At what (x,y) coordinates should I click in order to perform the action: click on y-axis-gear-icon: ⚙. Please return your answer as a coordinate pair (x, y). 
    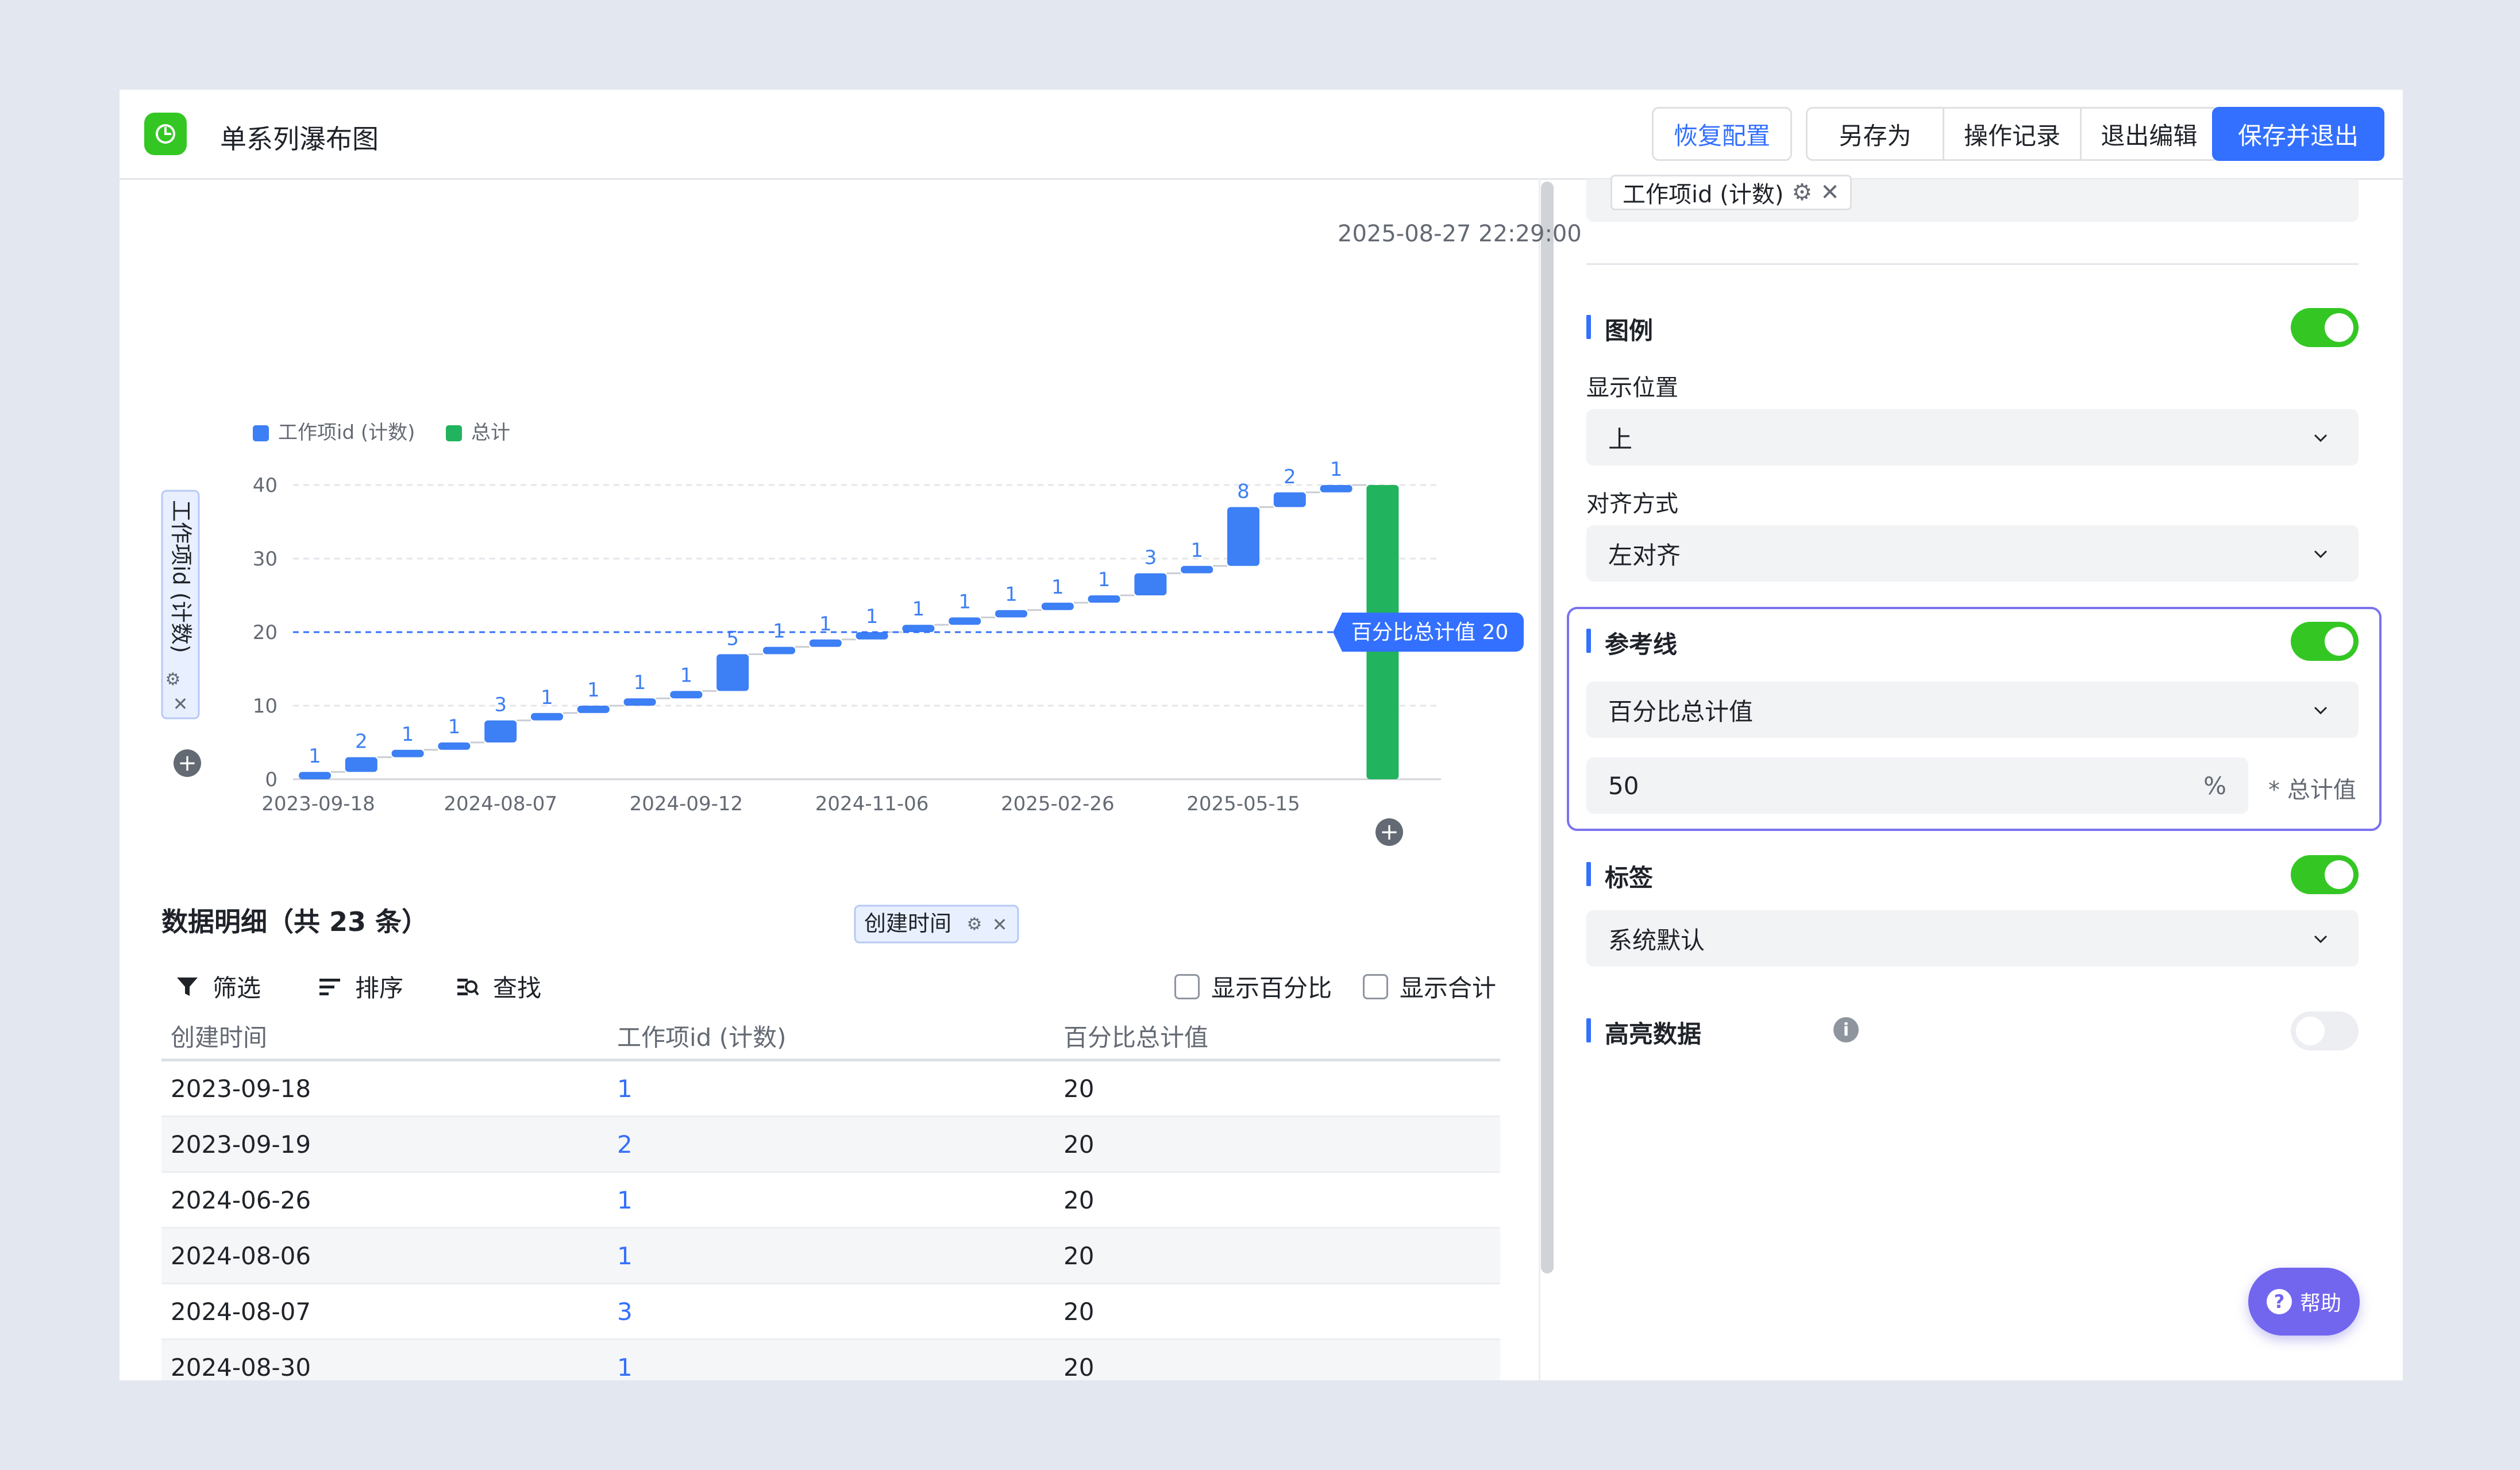
    Looking at the image, I should click on (173, 679).